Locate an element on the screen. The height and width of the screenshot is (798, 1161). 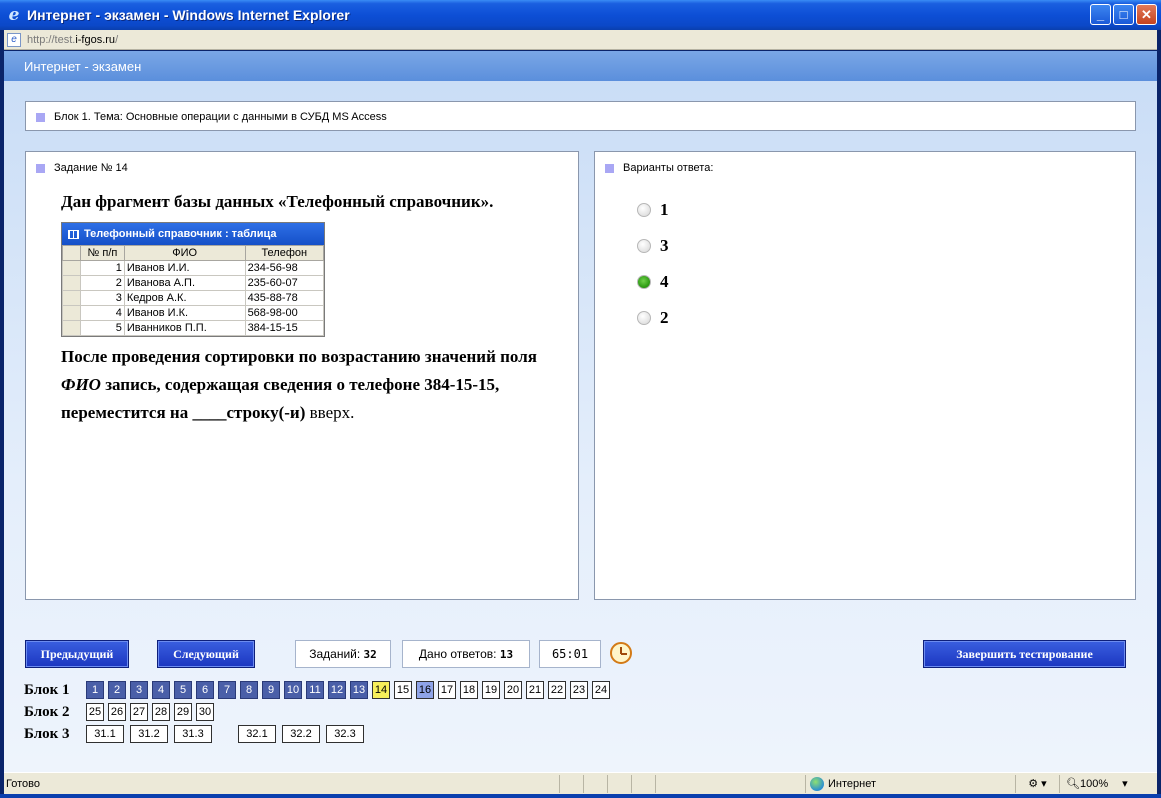
finish-test-button: Завершить тестирование is located at coordinates (1024, 654).